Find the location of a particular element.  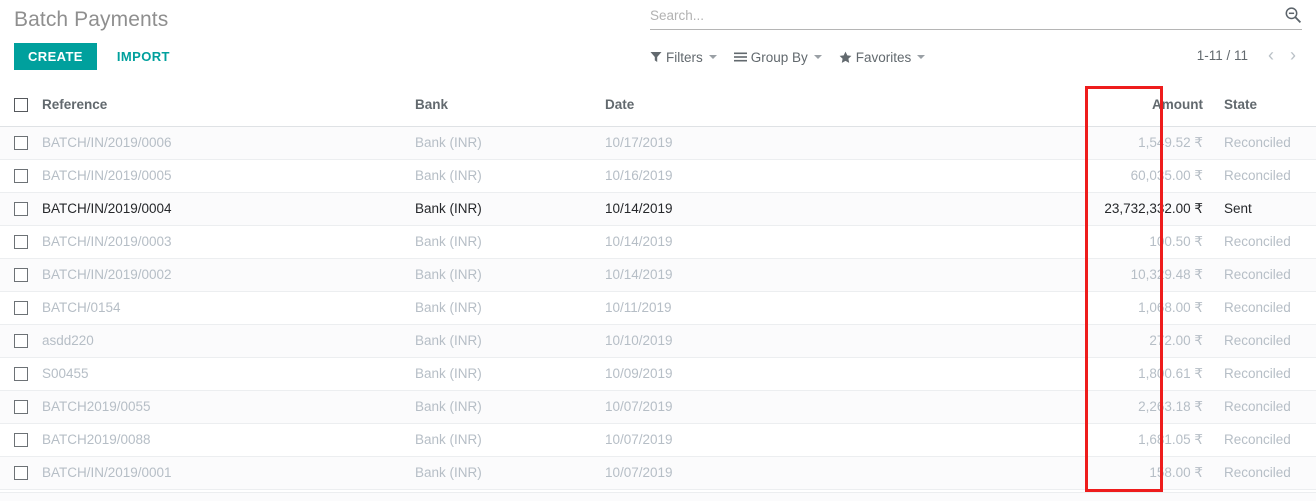

favorites-dropdown: Favorites is located at coordinates (882, 57).